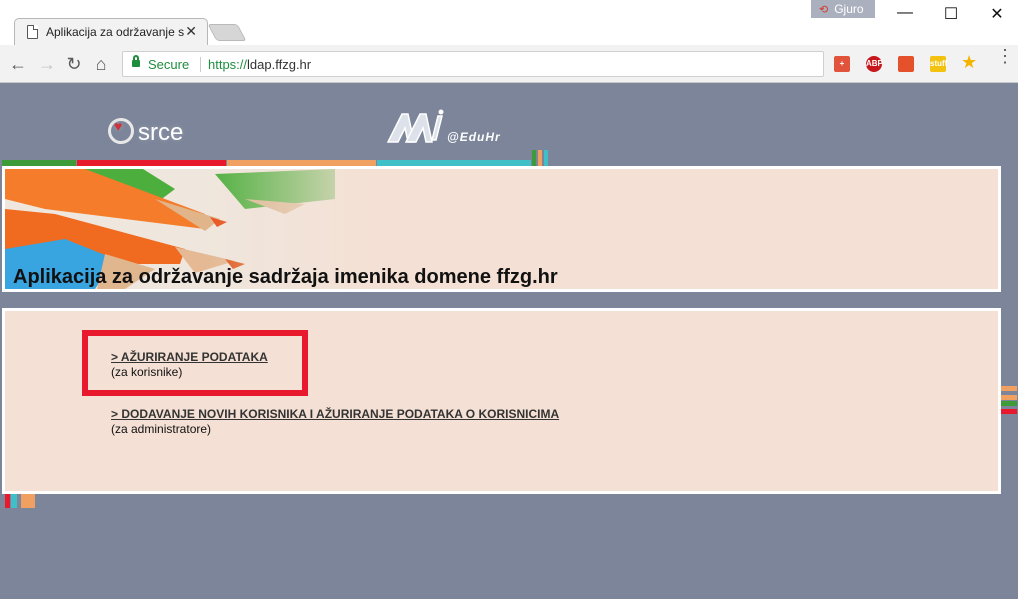 The width and height of the screenshot is (1018, 599). What do you see at coordinates (200, 64) in the screenshot?
I see `address-separator` at bounding box center [200, 64].